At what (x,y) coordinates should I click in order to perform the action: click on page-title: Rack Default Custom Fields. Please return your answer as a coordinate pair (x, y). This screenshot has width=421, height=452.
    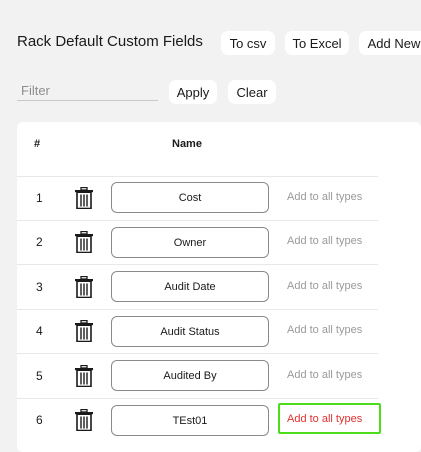
    Looking at the image, I should click on (110, 41).